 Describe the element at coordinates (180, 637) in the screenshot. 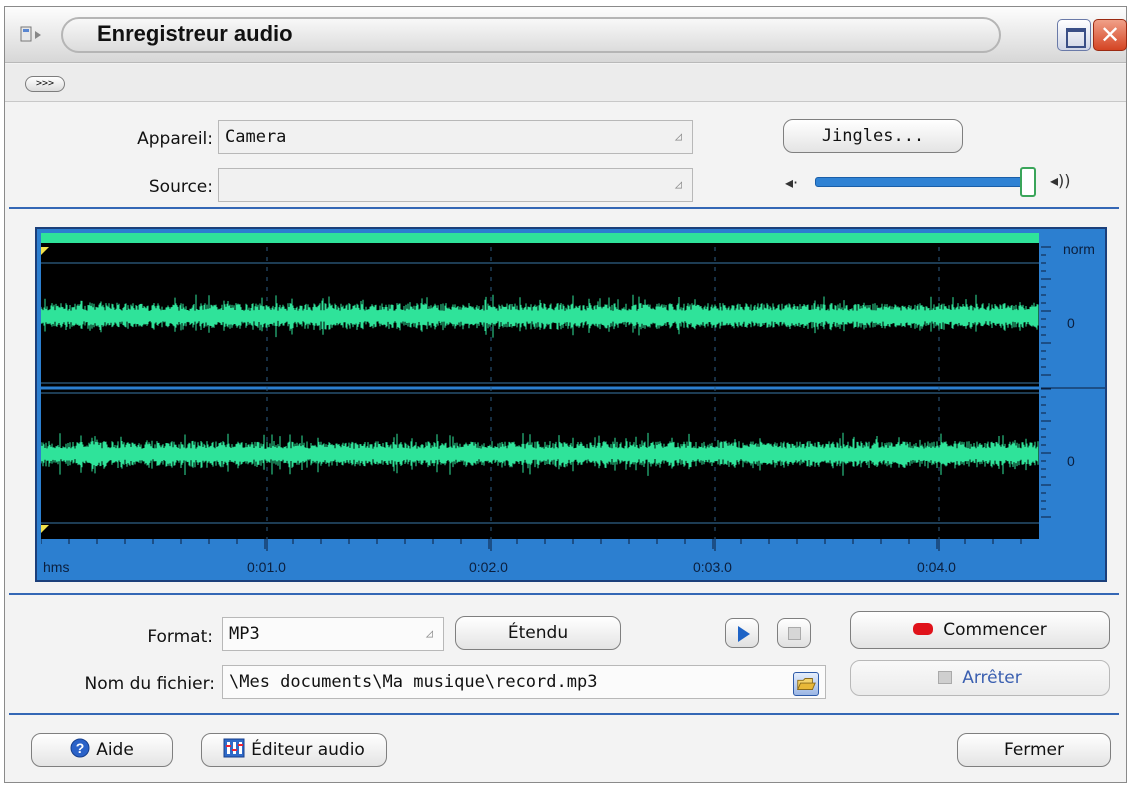

I see `format-label: Format:` at that location.